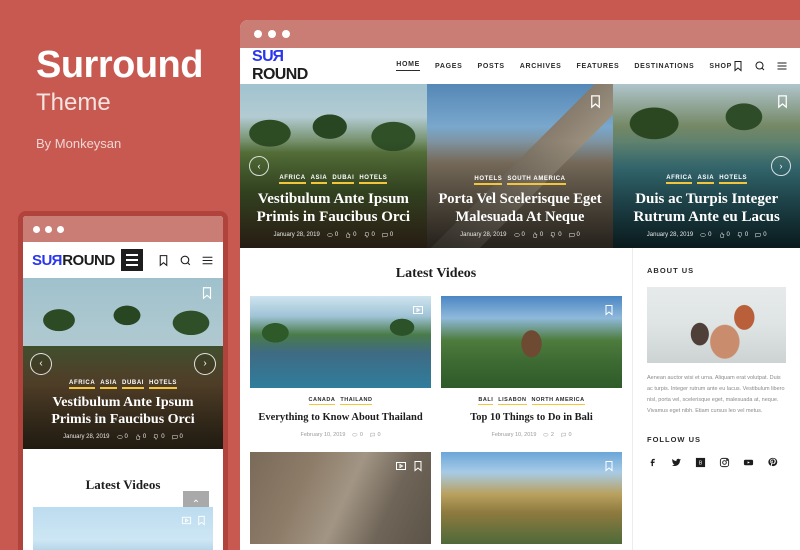 This screenshot has height=550, width=800. Describe the element at coordinates (558, 401) in the screenshot. I see `category-tag: NORTH AMERICA` at that location.